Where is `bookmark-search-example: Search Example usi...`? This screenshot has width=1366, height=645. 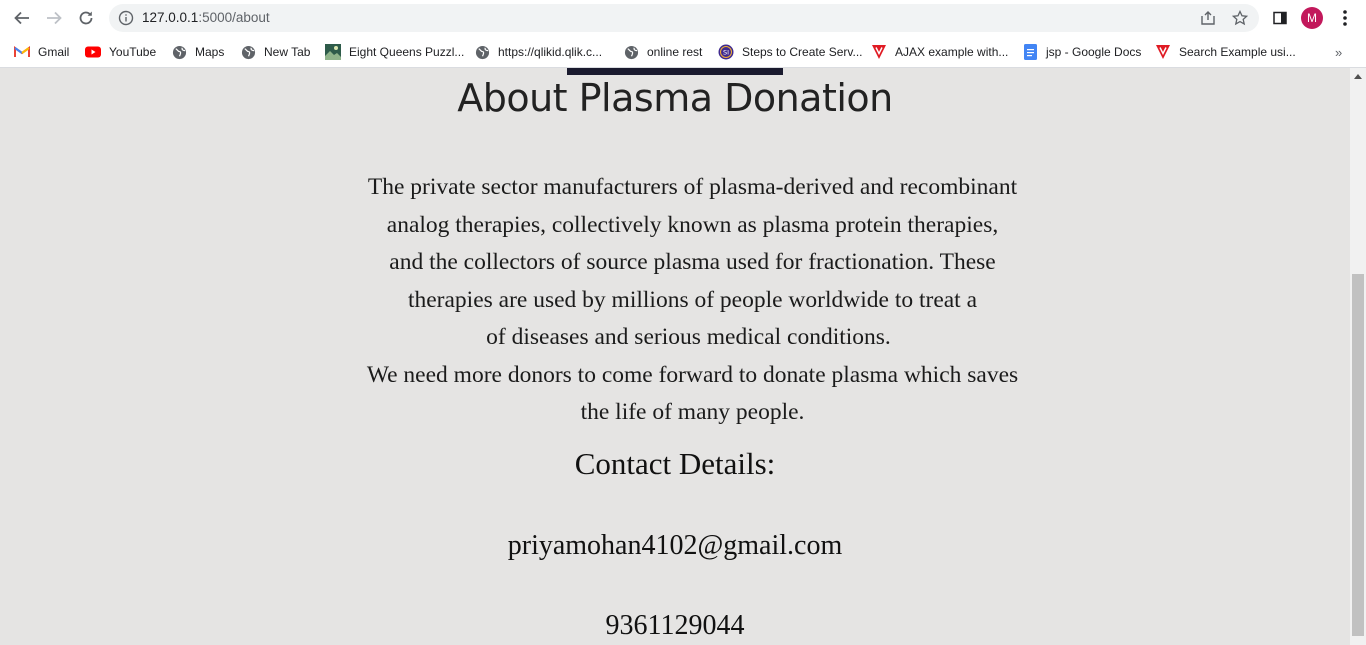 bookmark-search-example: Search Example usi... is located at coordinates (1225, 52).